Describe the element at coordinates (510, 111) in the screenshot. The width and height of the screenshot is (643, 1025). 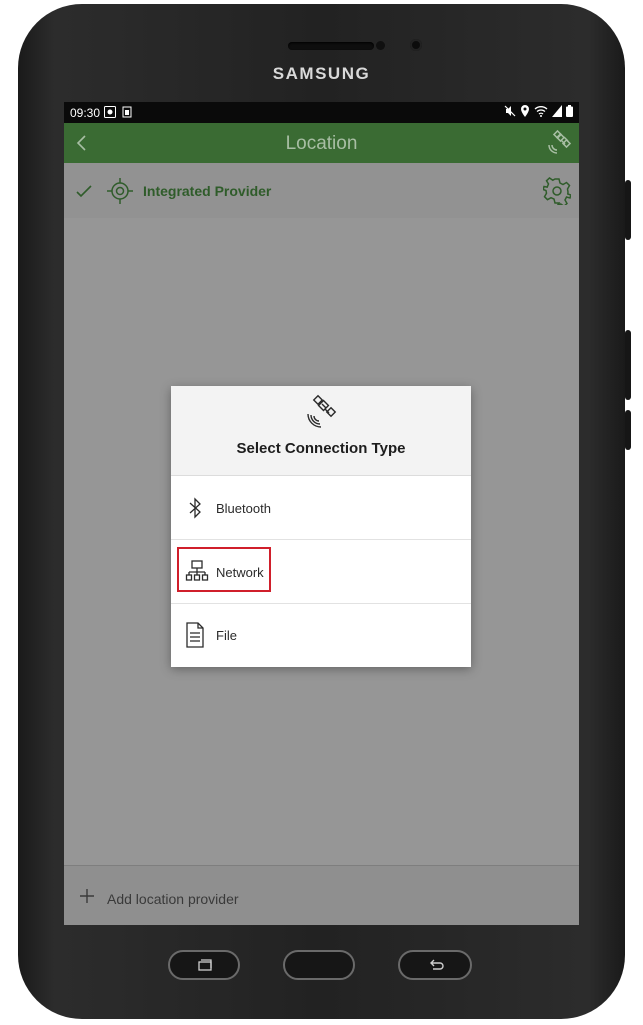
I see `mute-icon` at that location.